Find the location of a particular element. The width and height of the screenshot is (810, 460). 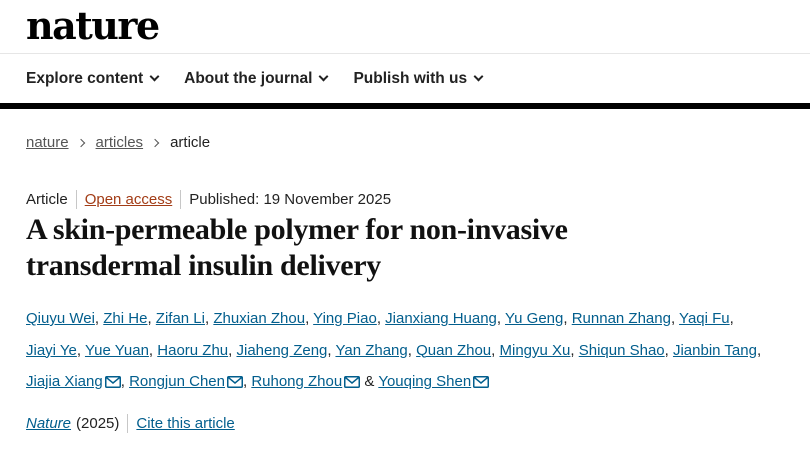

author-link: Yan Zhang is located at coordinates (371, 350).